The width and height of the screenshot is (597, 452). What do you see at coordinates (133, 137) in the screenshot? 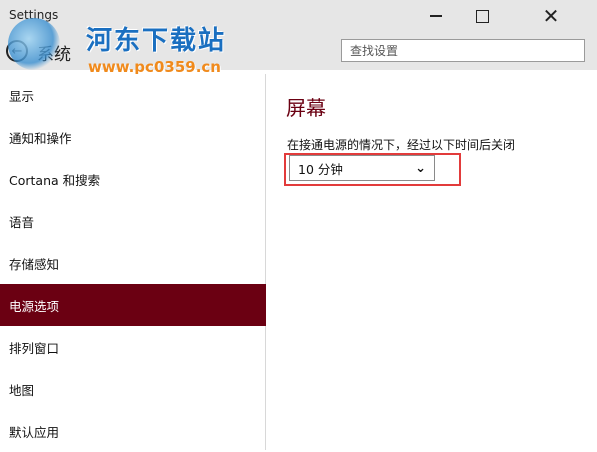
I see `sidebar-item-notifications: 通知和操作` at bounding box center [133, 137].